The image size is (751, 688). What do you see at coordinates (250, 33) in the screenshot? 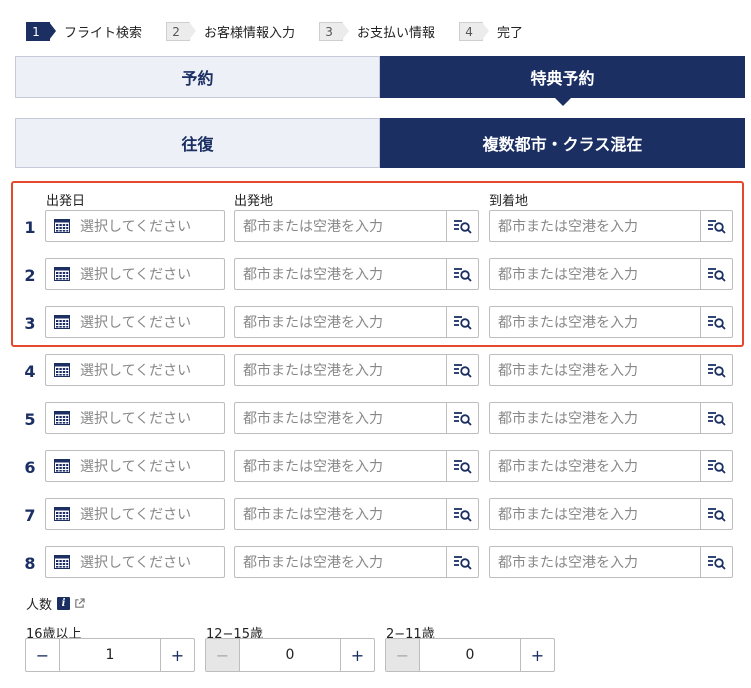
I see `step-label: お客様情報入力` at bounding box center [250, 33].